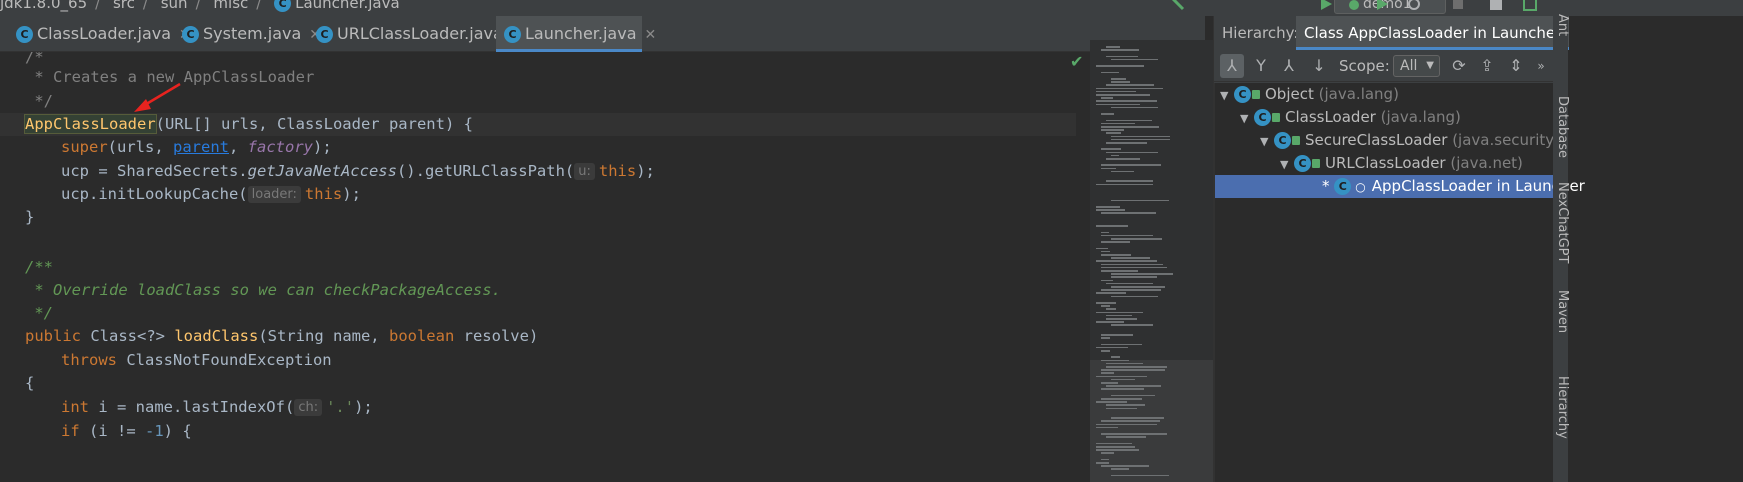 The image size is (1743, 482). I want to click on breadcrumb-item-file: Launcher.java, so click(347, 6).